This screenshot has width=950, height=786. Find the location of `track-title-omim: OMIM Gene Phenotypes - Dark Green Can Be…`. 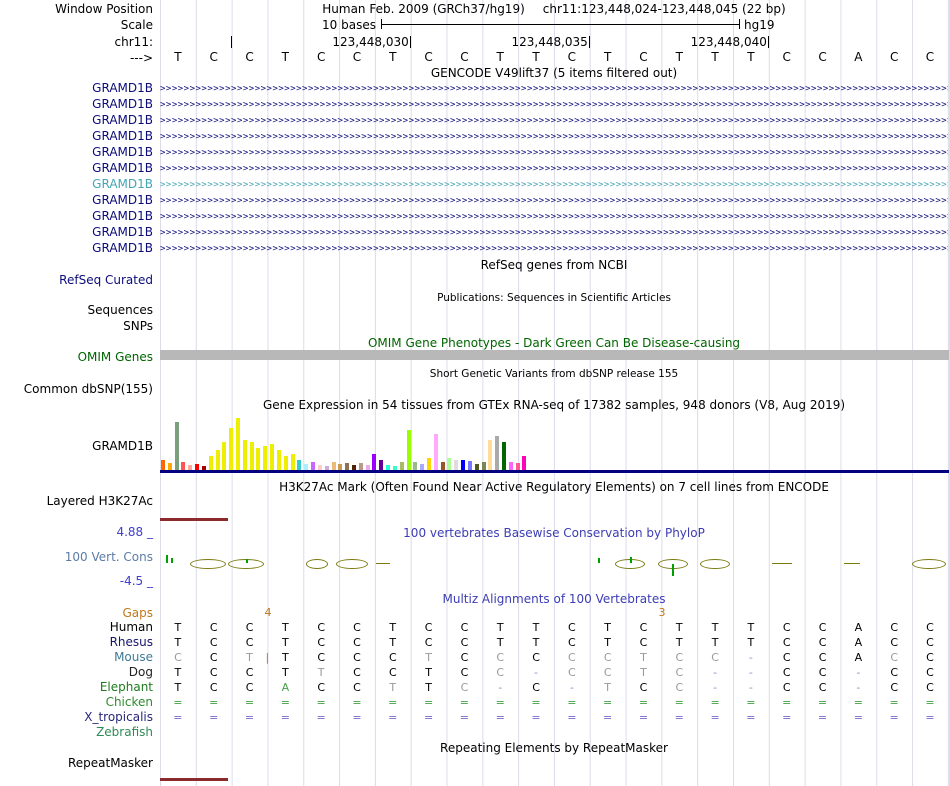

track-title-omim: OMIM Gene Phenotypes - Dark Green Can Be… is located at coordinates (554, 343).